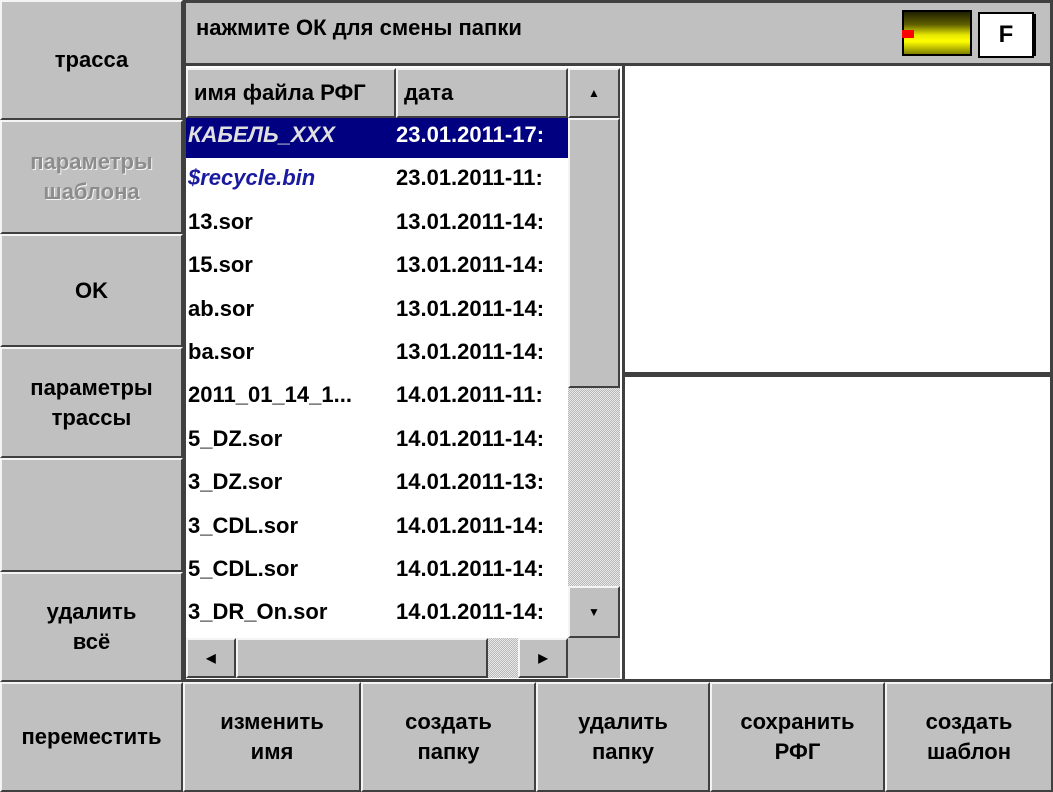 This screenshot has width=1053, height=792. I want to click on file-name: 13.sor, so click(220, 221).